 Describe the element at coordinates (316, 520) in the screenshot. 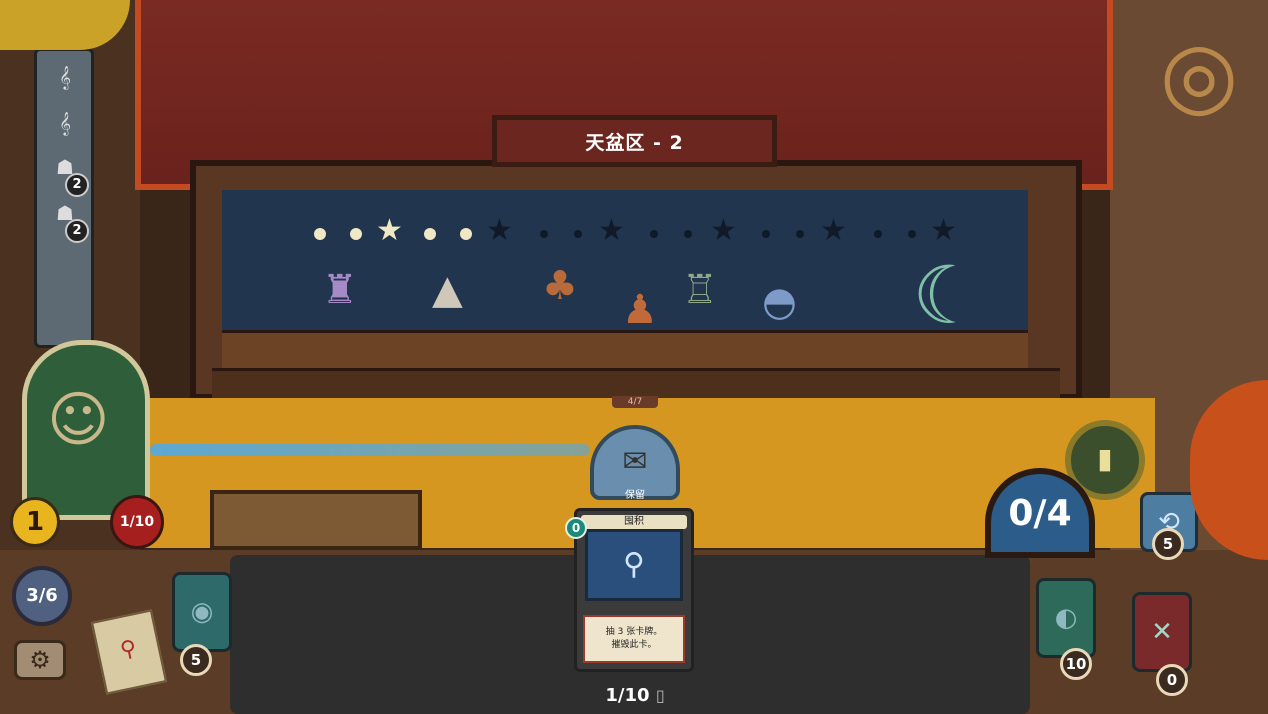

I see `crate` at that location.